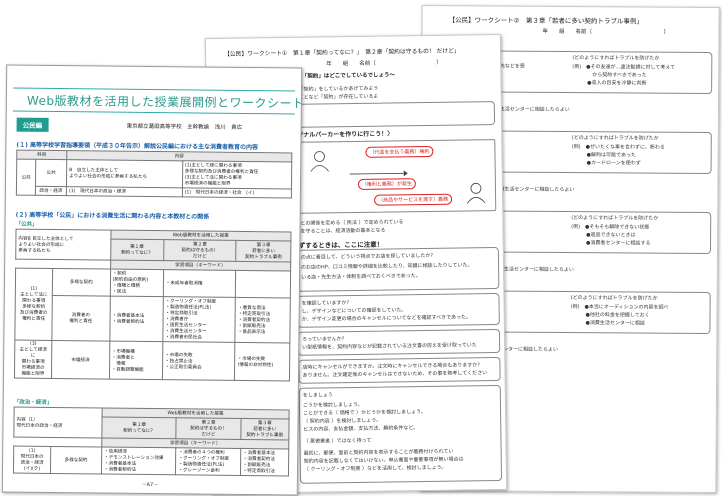 The height and width of the screenshot is (496, 722). What do you see at coordinates (396, 114) in the screenshot?
I see `answer-box` at bounding box center [396, 114].